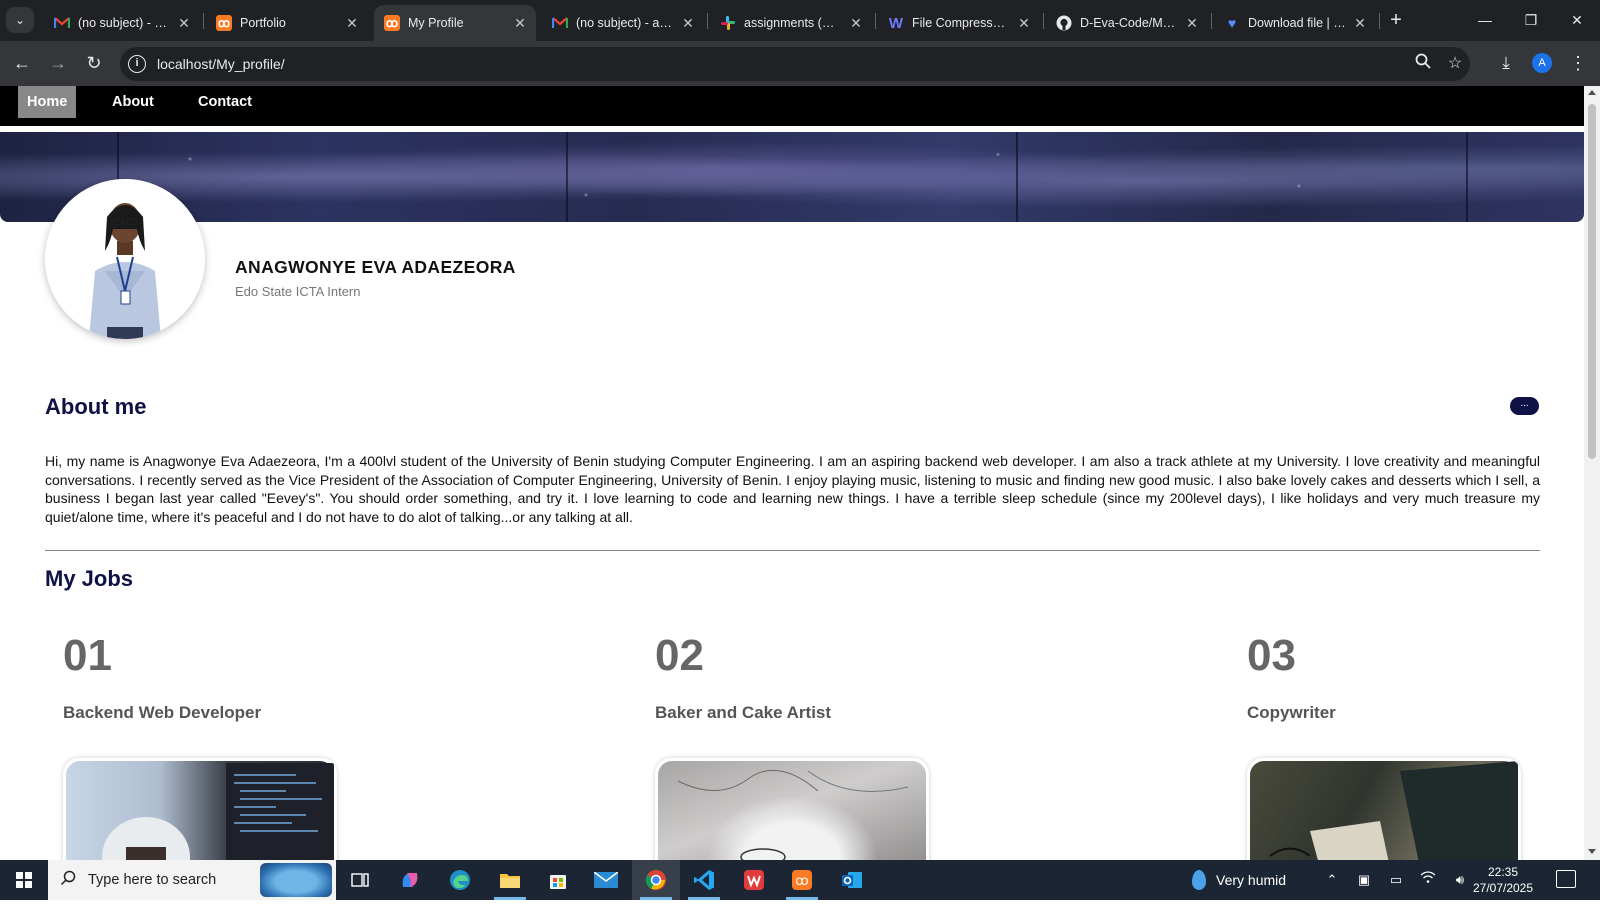 The image size is (1600, 905). Describe the element at coordinates (152, 880) in the screenshot. I see `search-placeholder: Type here to search` at that location.